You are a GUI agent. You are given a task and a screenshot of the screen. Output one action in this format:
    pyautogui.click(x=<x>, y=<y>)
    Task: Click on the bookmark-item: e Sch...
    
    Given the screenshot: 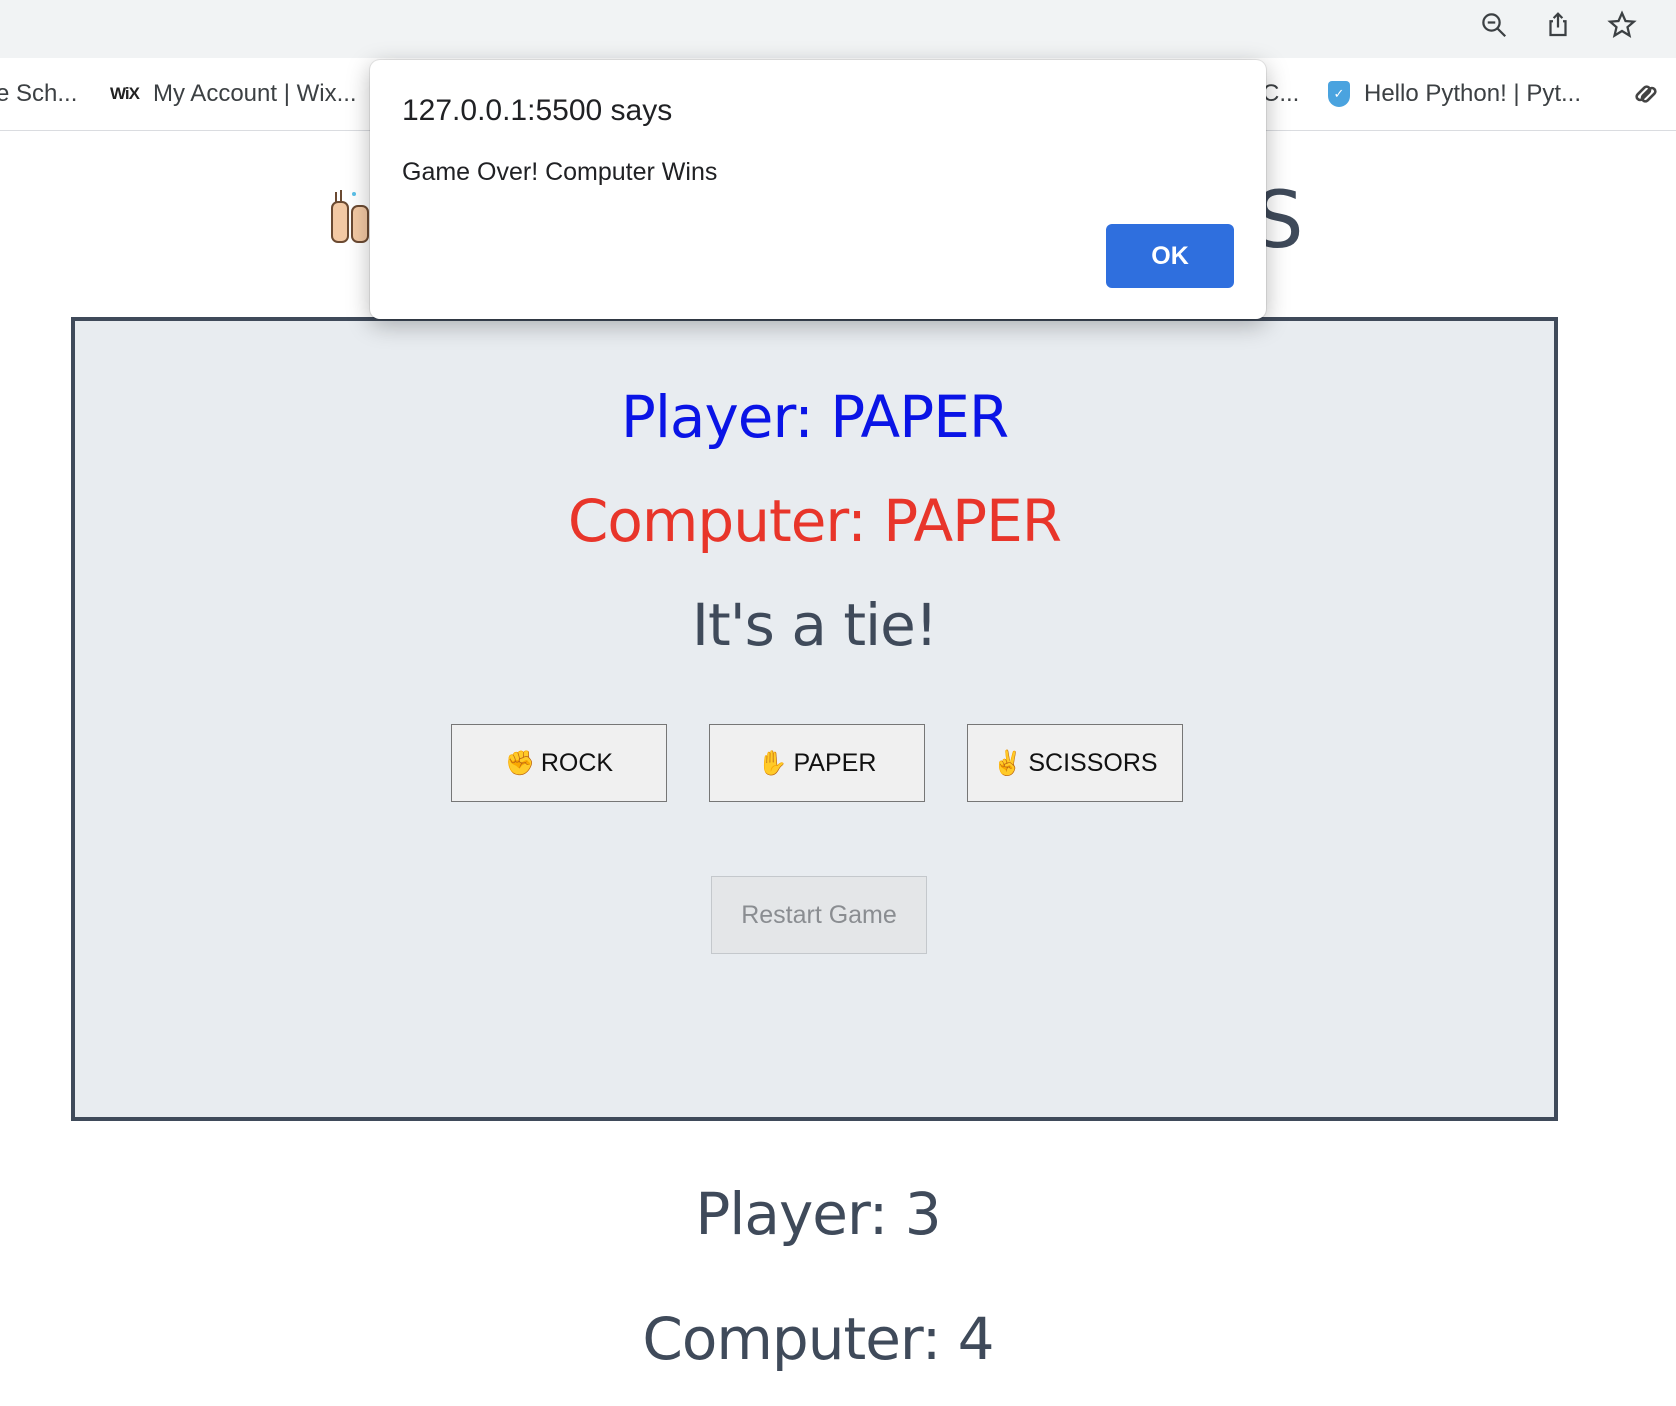 What is the action you would take?
    pyautogui.click(x=38, y=94)
    